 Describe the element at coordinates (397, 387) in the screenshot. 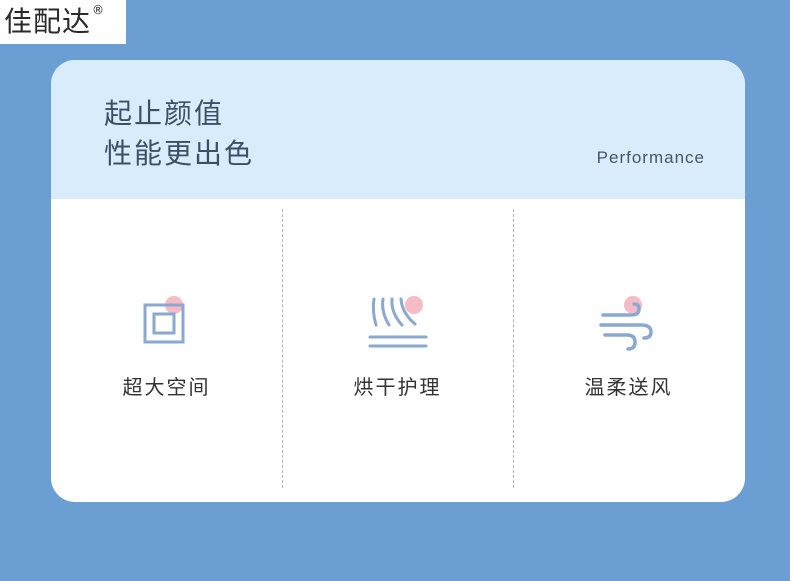

I see `feature-label: 烘干护理` at that location.